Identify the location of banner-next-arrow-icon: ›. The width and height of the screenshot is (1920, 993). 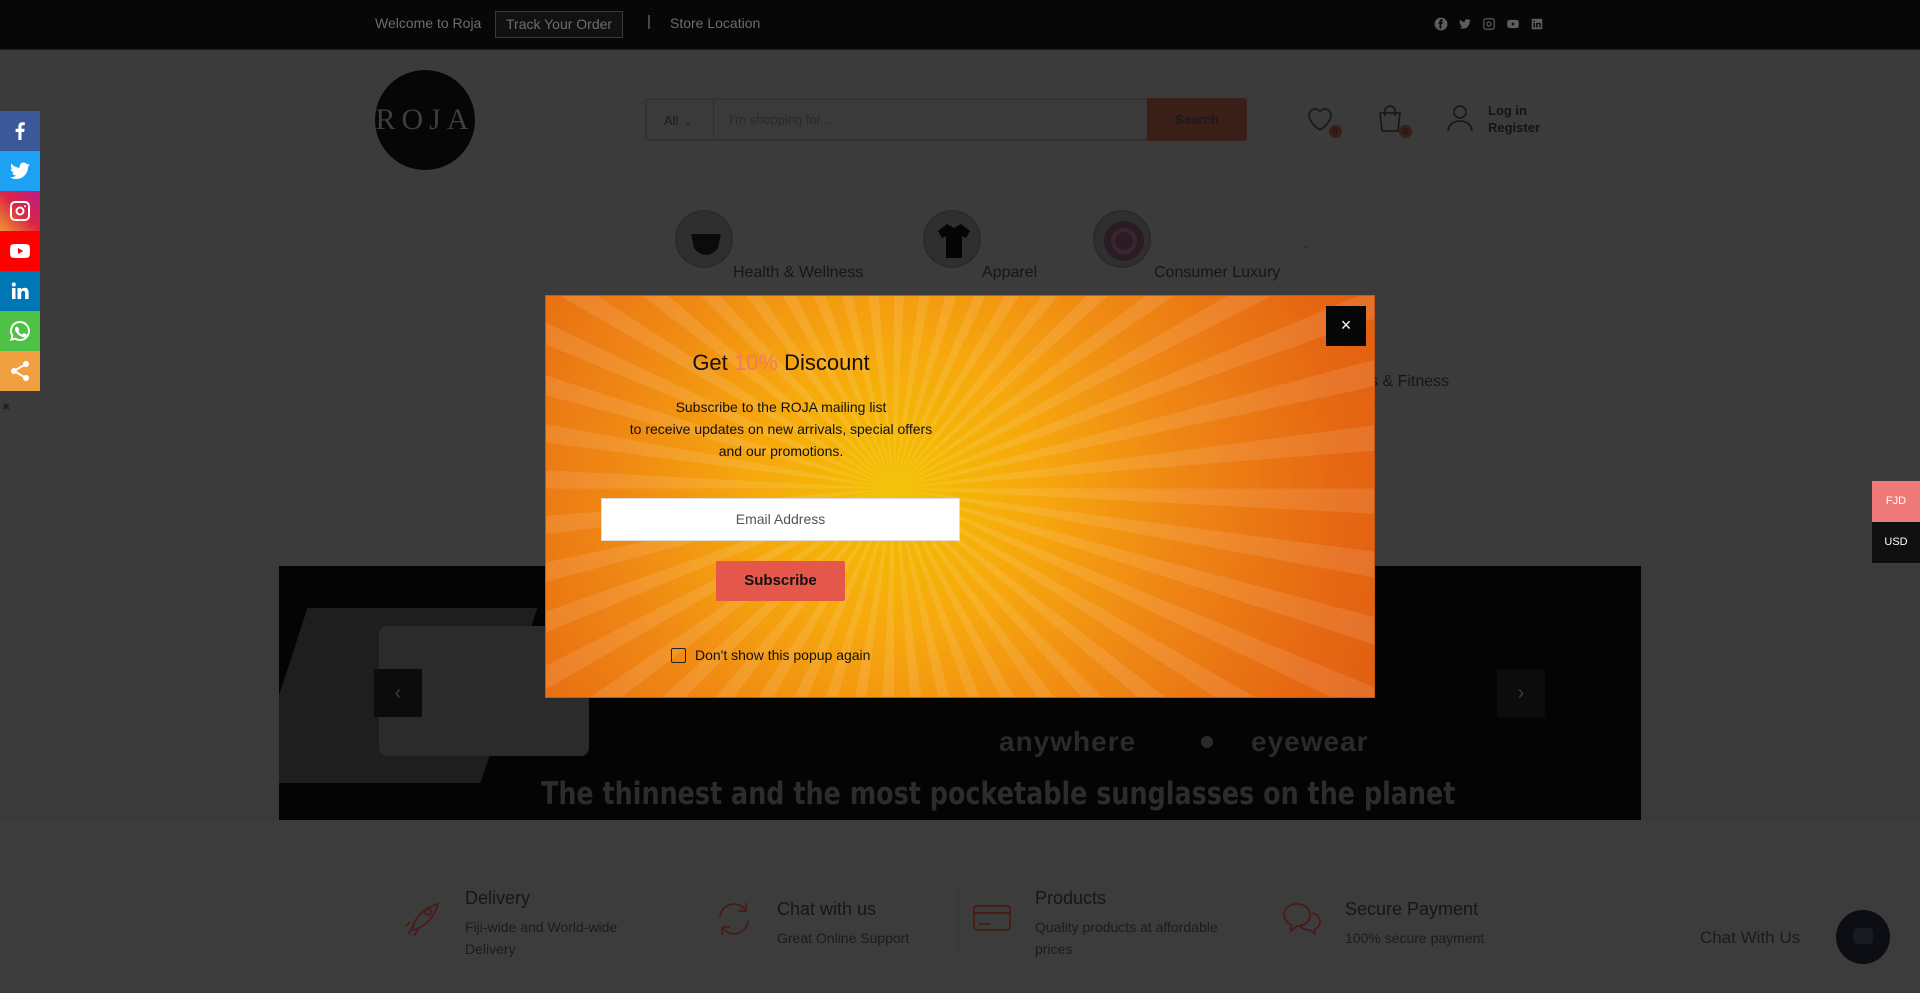
(1521, 693).